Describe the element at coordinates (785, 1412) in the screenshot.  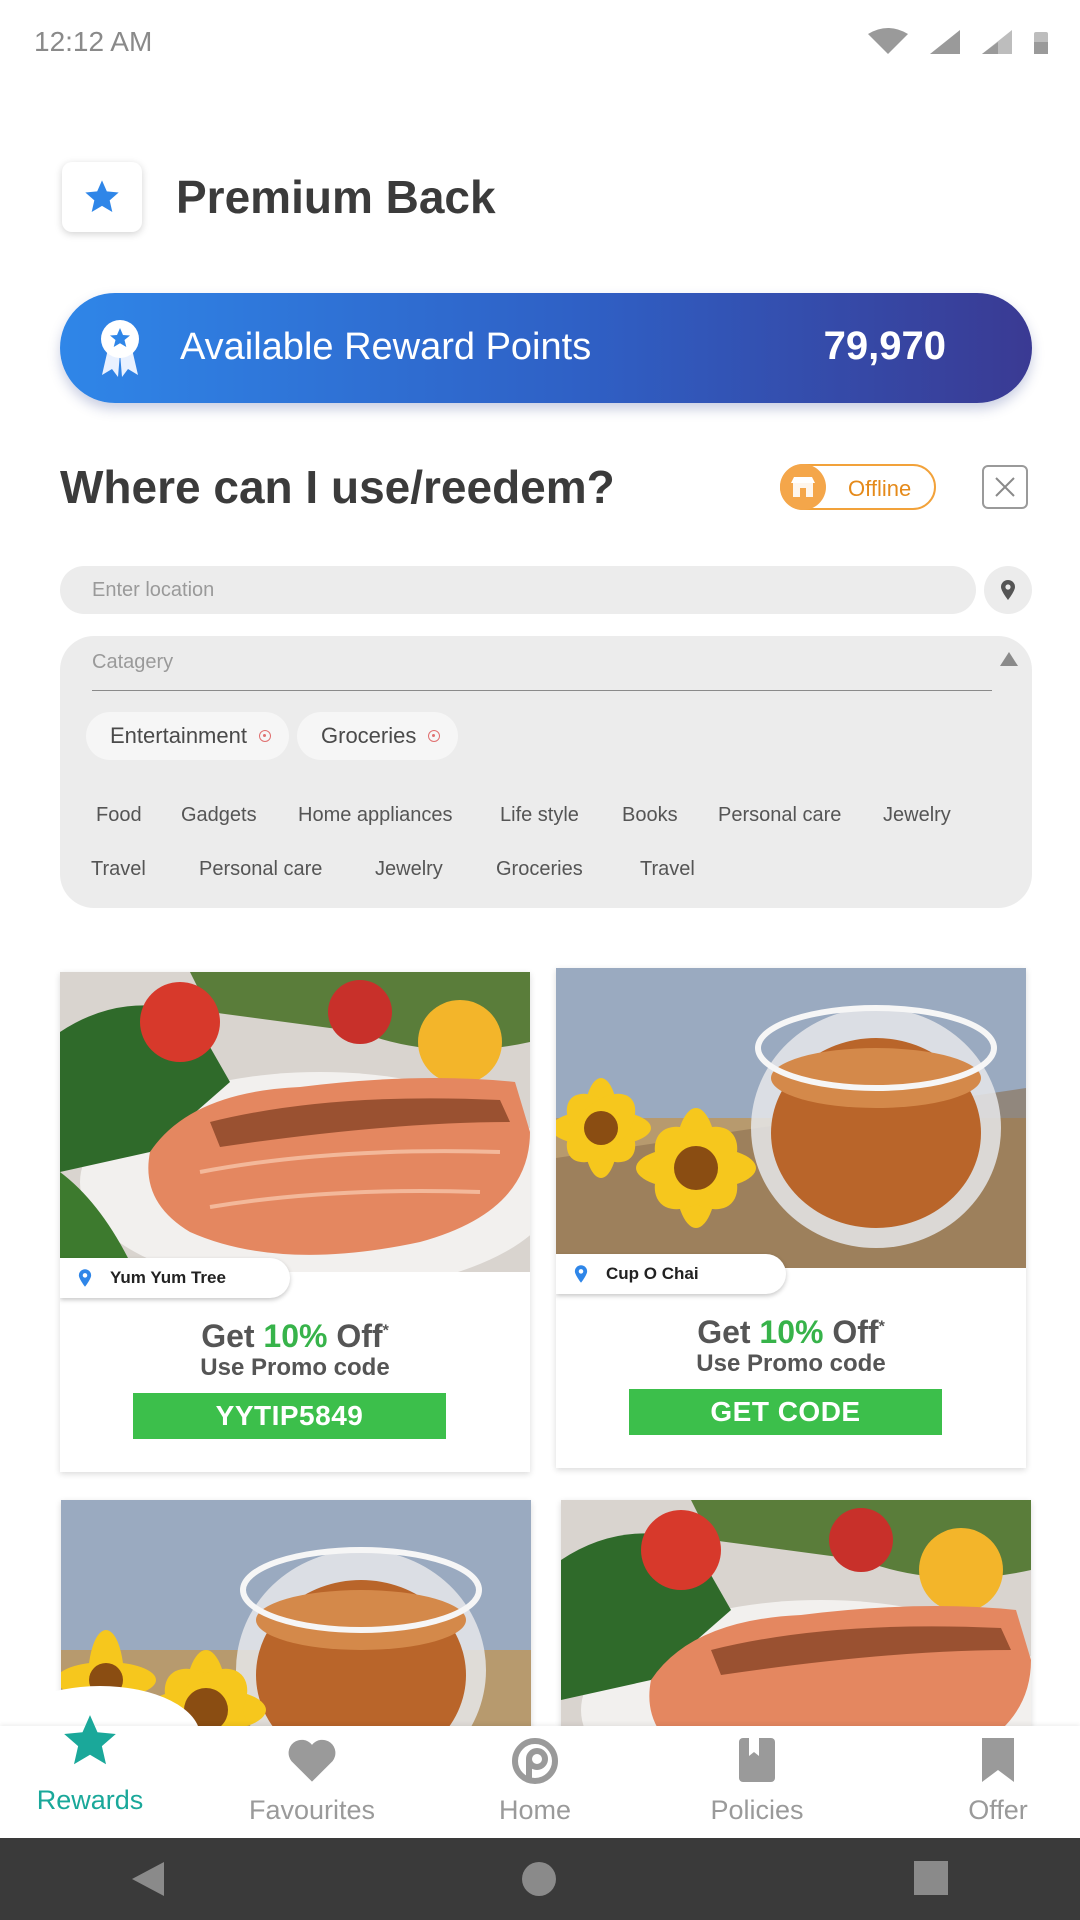
I see `get-code-button: GET CODE` at that location.